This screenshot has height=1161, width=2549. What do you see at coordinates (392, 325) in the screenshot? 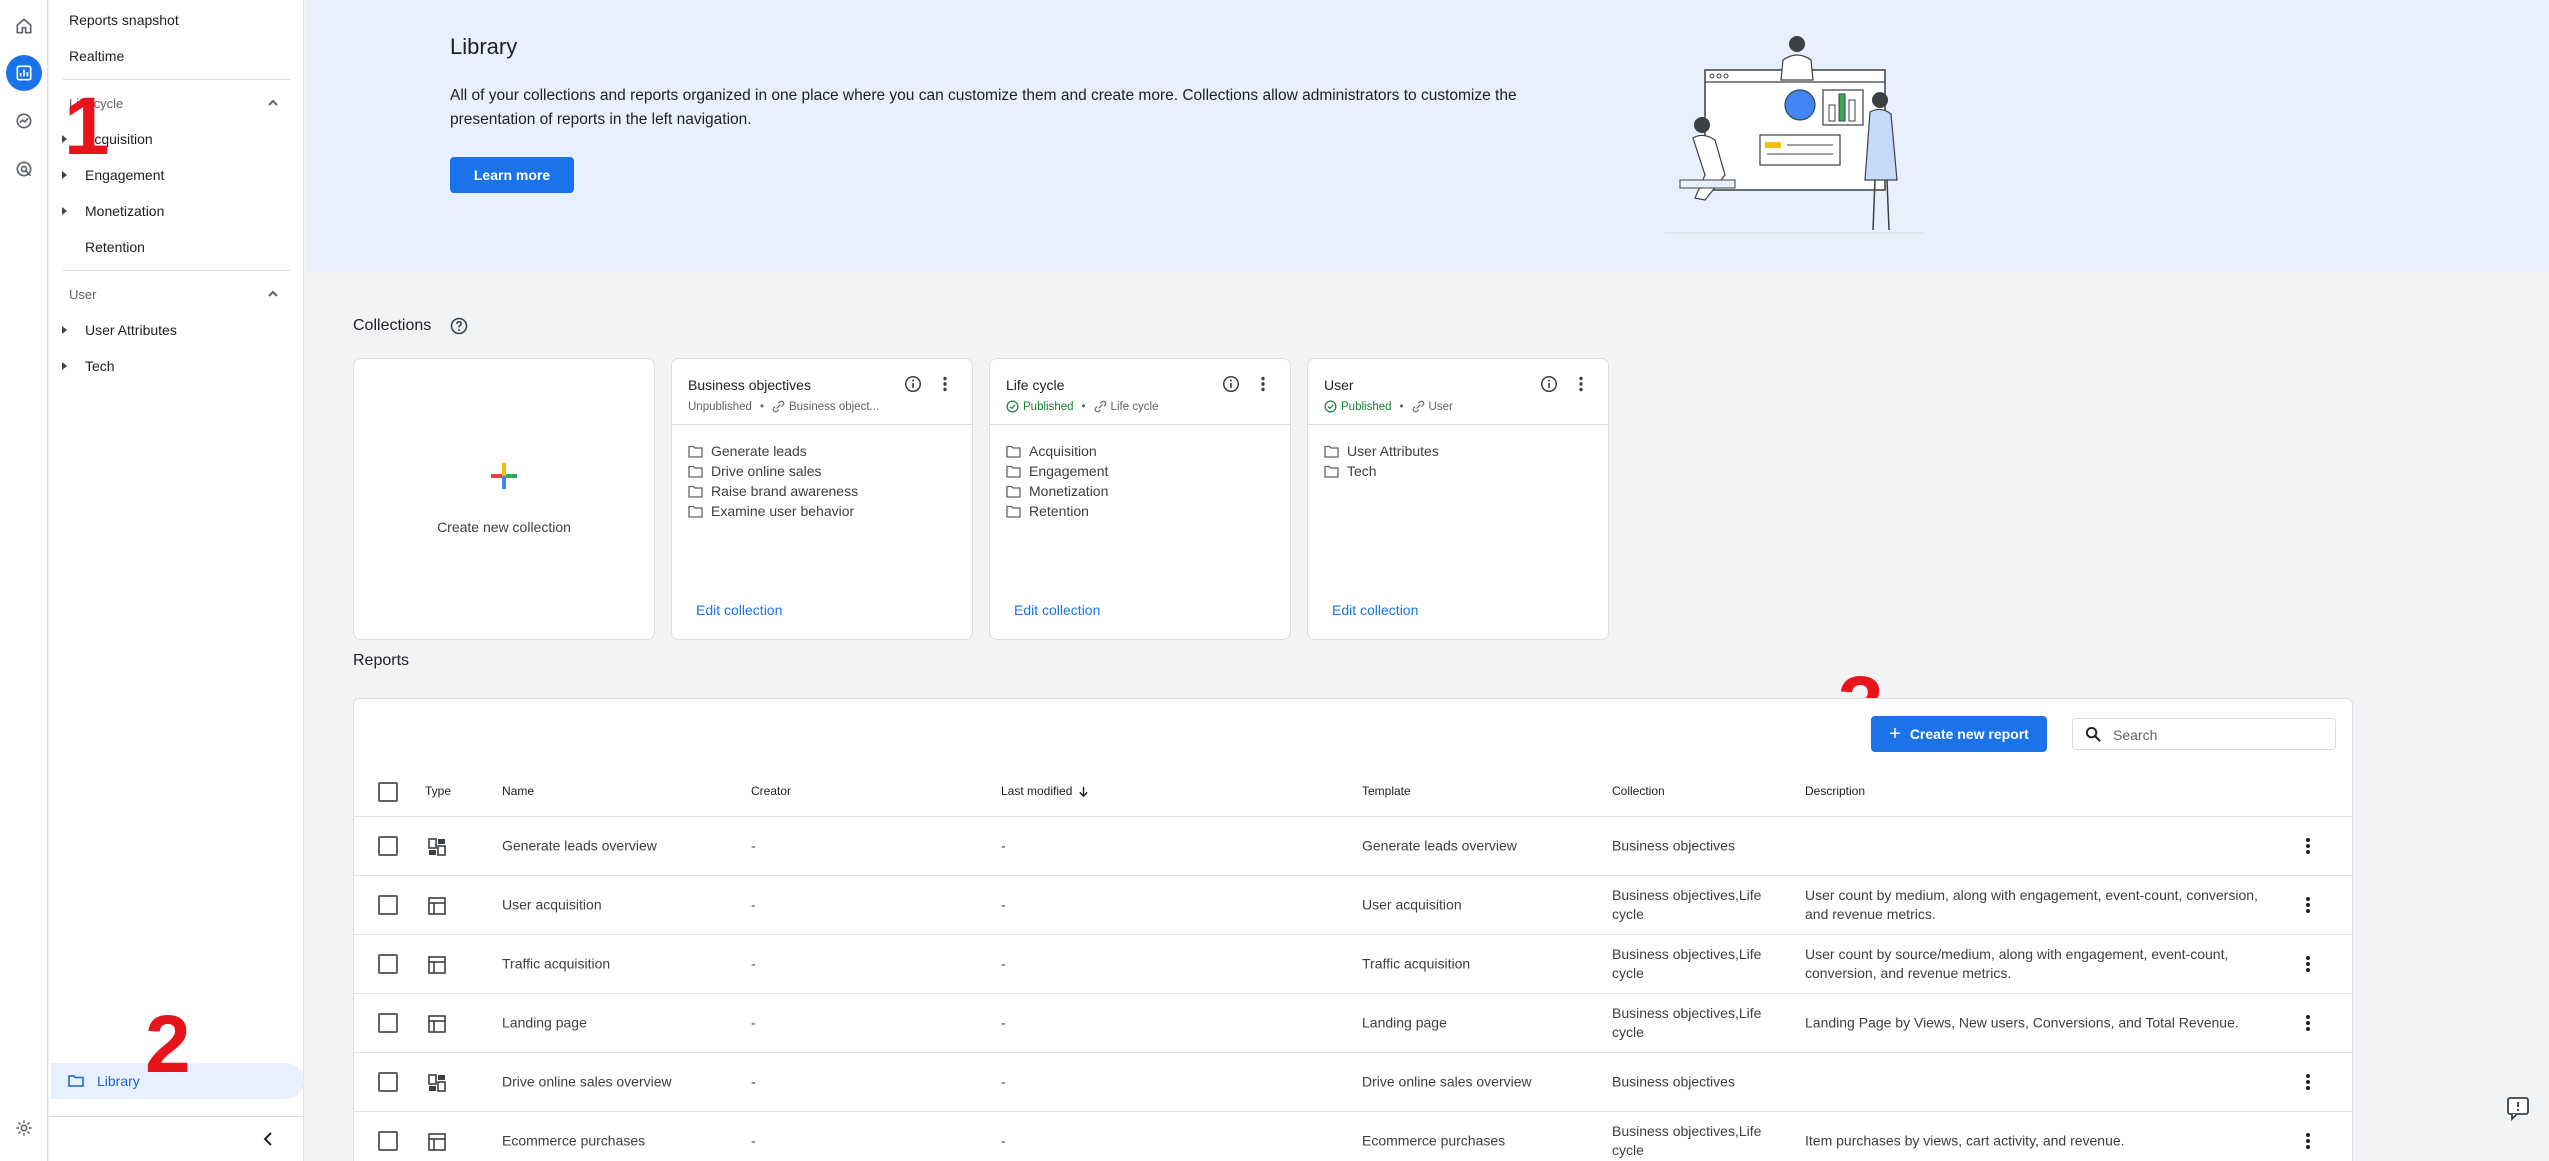
I see `collections-heading: Collections` at bounding box center [392, 325].